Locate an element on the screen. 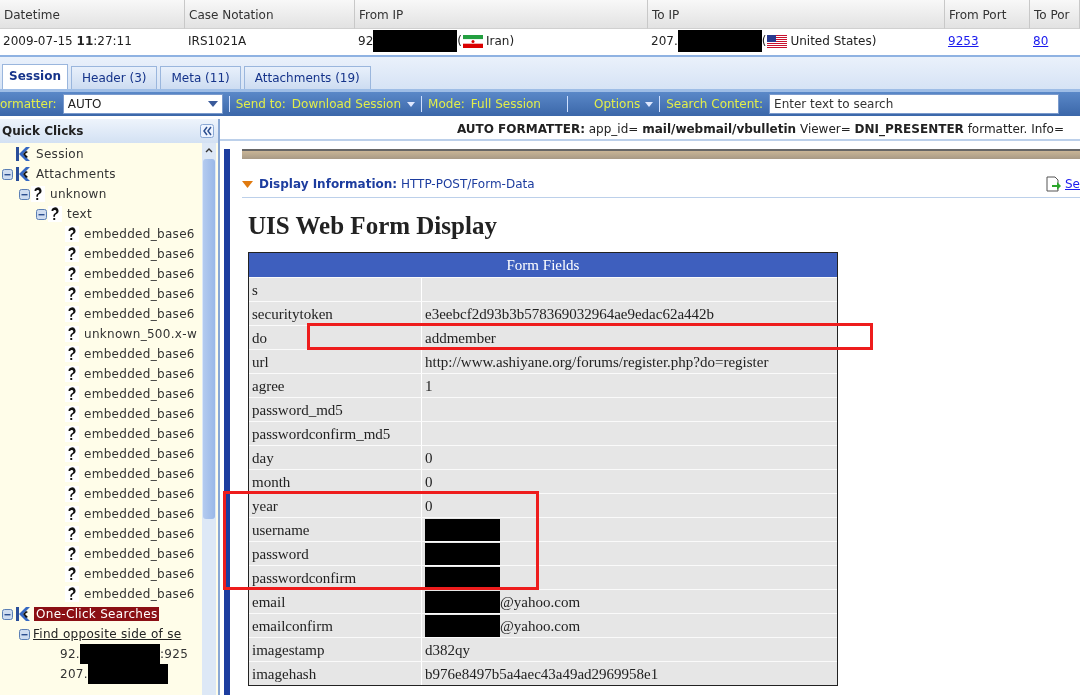 The height and width of the screenshot is (695, 1080). tab: Meta (11) is located at coordinates (200, 77).